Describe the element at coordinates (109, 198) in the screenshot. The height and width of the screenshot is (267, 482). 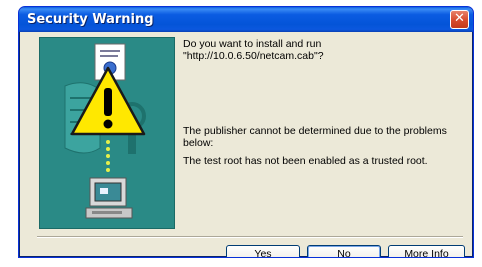
I see `computer-icon` at that location.